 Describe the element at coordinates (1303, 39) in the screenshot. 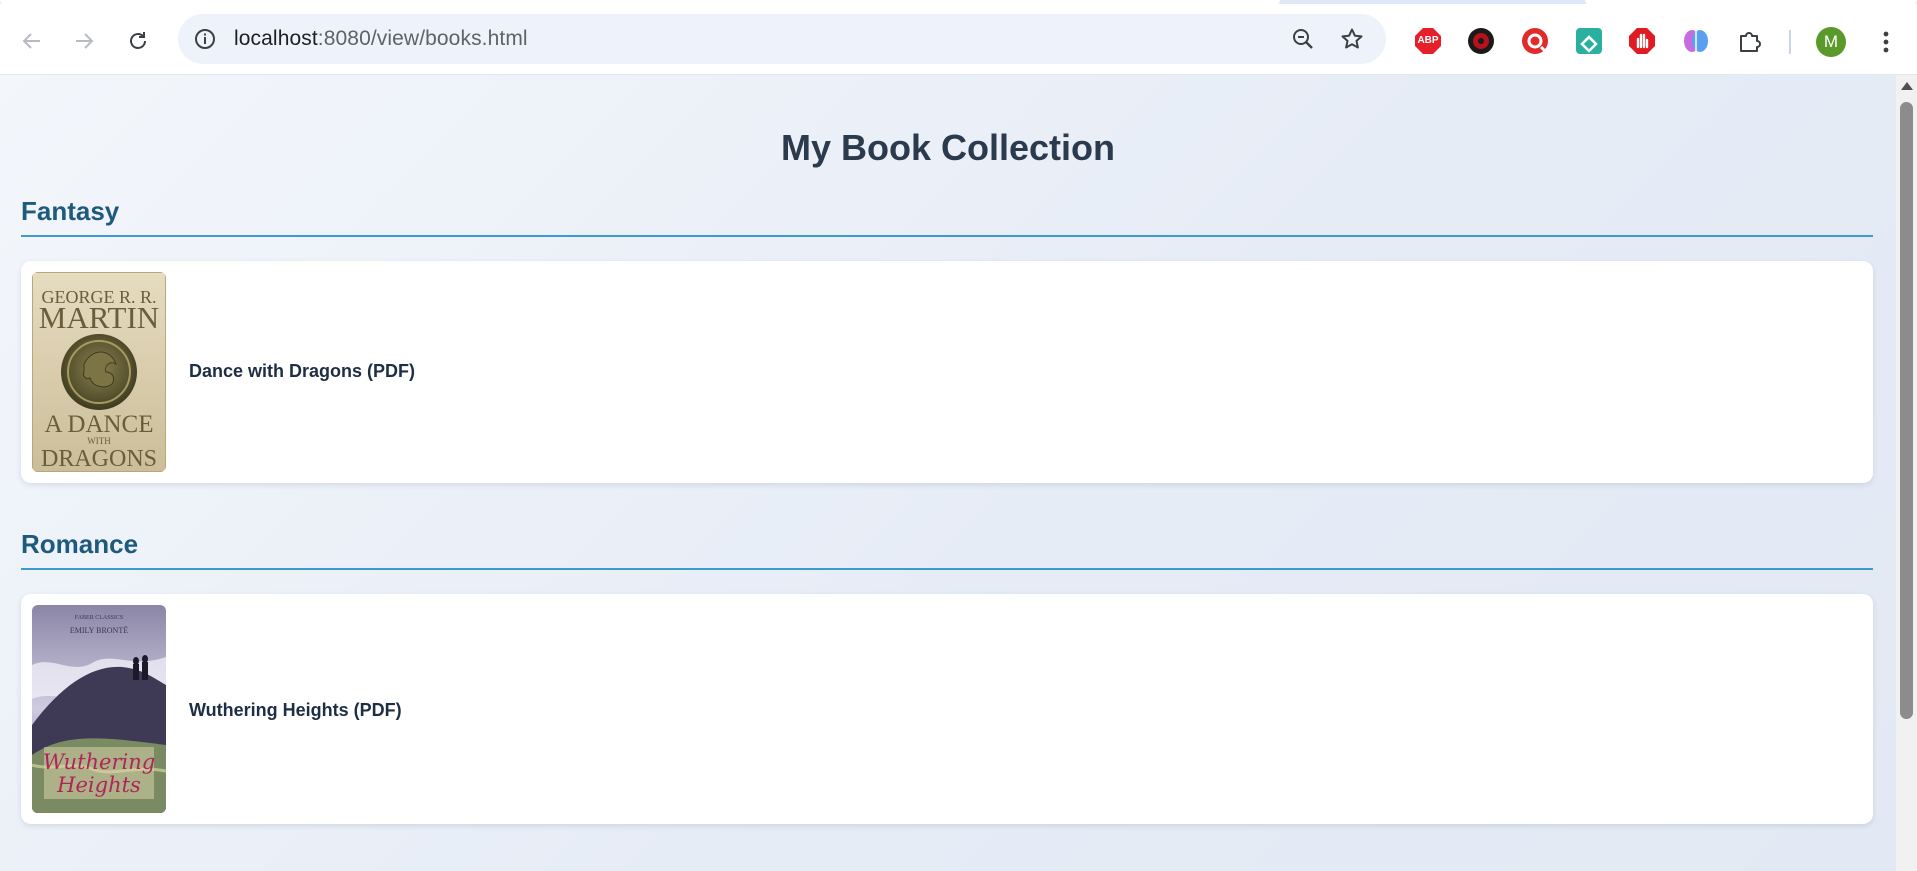

I see `zoom-icon` at that location.